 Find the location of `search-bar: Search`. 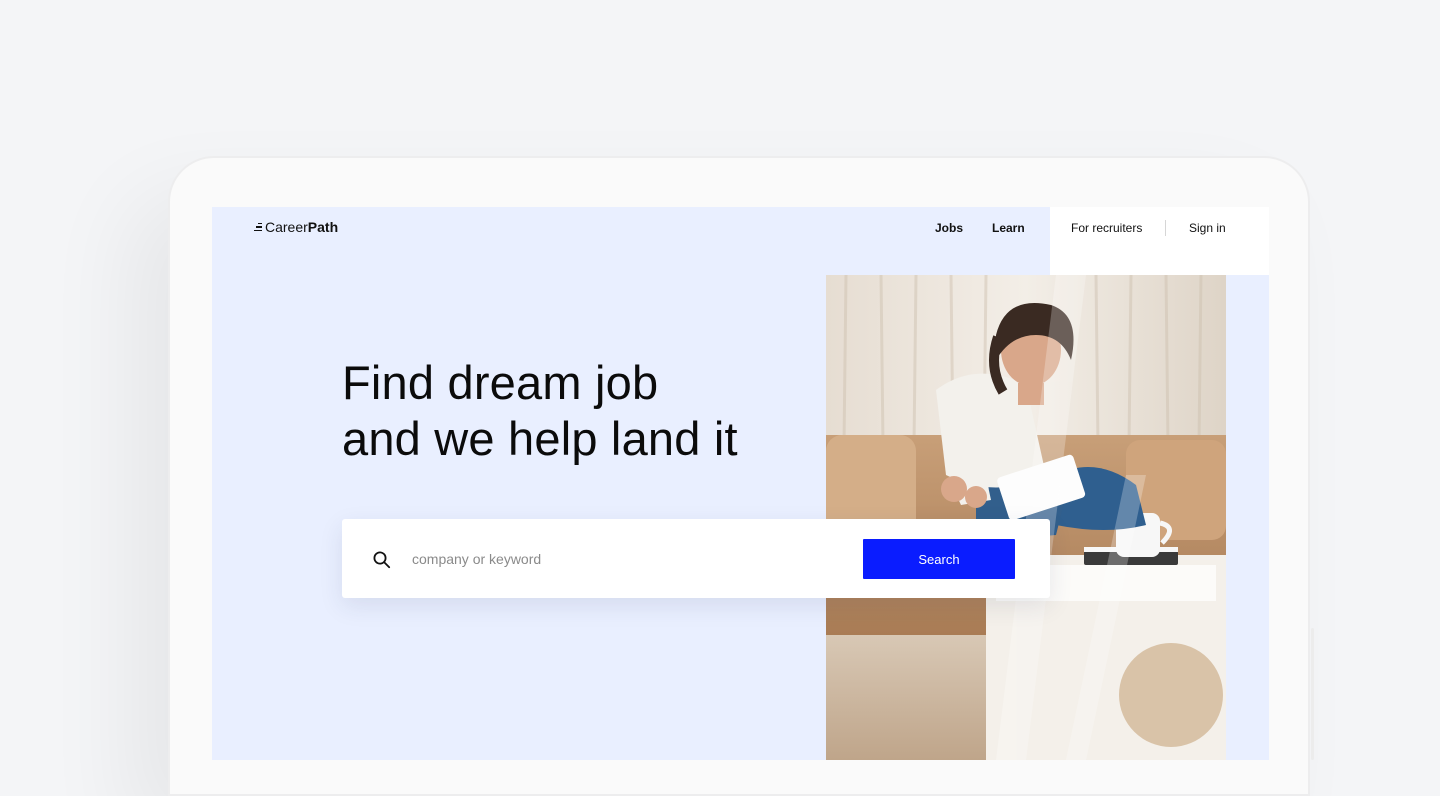

search-bar: Search is located at coordinates (696, 558).